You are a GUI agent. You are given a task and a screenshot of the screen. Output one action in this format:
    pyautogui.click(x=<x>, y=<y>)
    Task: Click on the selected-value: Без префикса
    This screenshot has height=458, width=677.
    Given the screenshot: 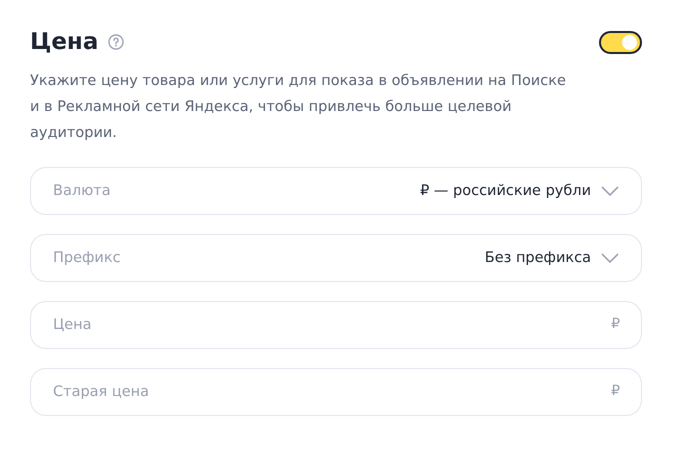 What is the action you would take?
    pyautogui.click(x=537, y=258)
    